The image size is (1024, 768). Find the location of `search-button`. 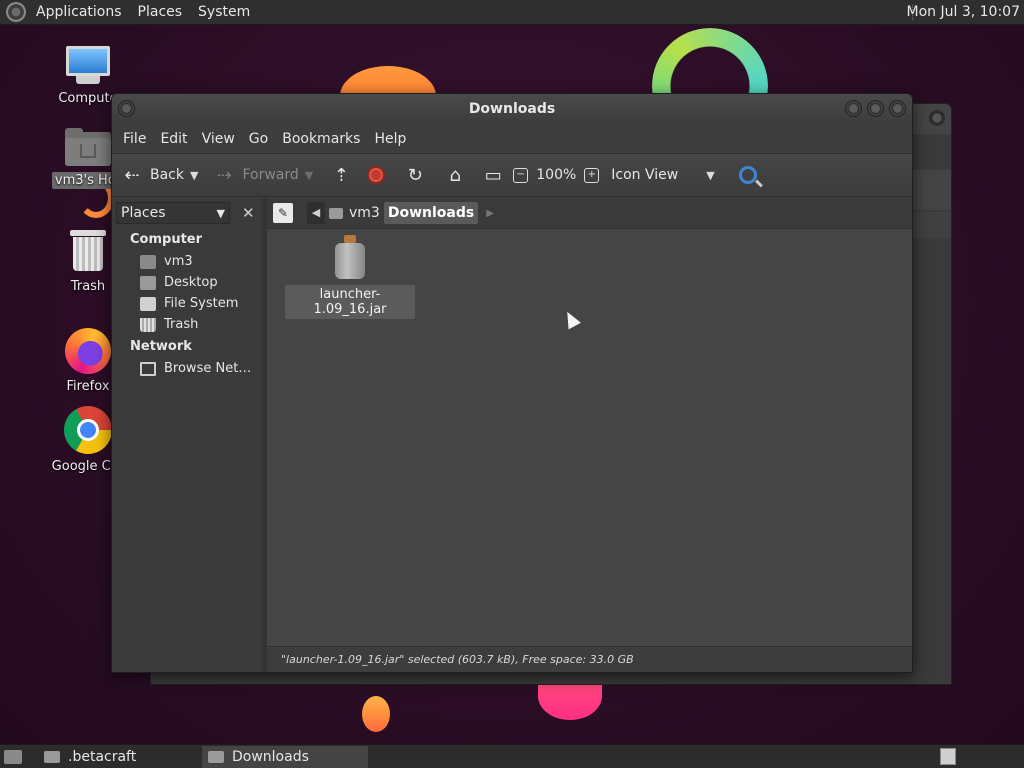

search-button is located at coordinates (747, 175).